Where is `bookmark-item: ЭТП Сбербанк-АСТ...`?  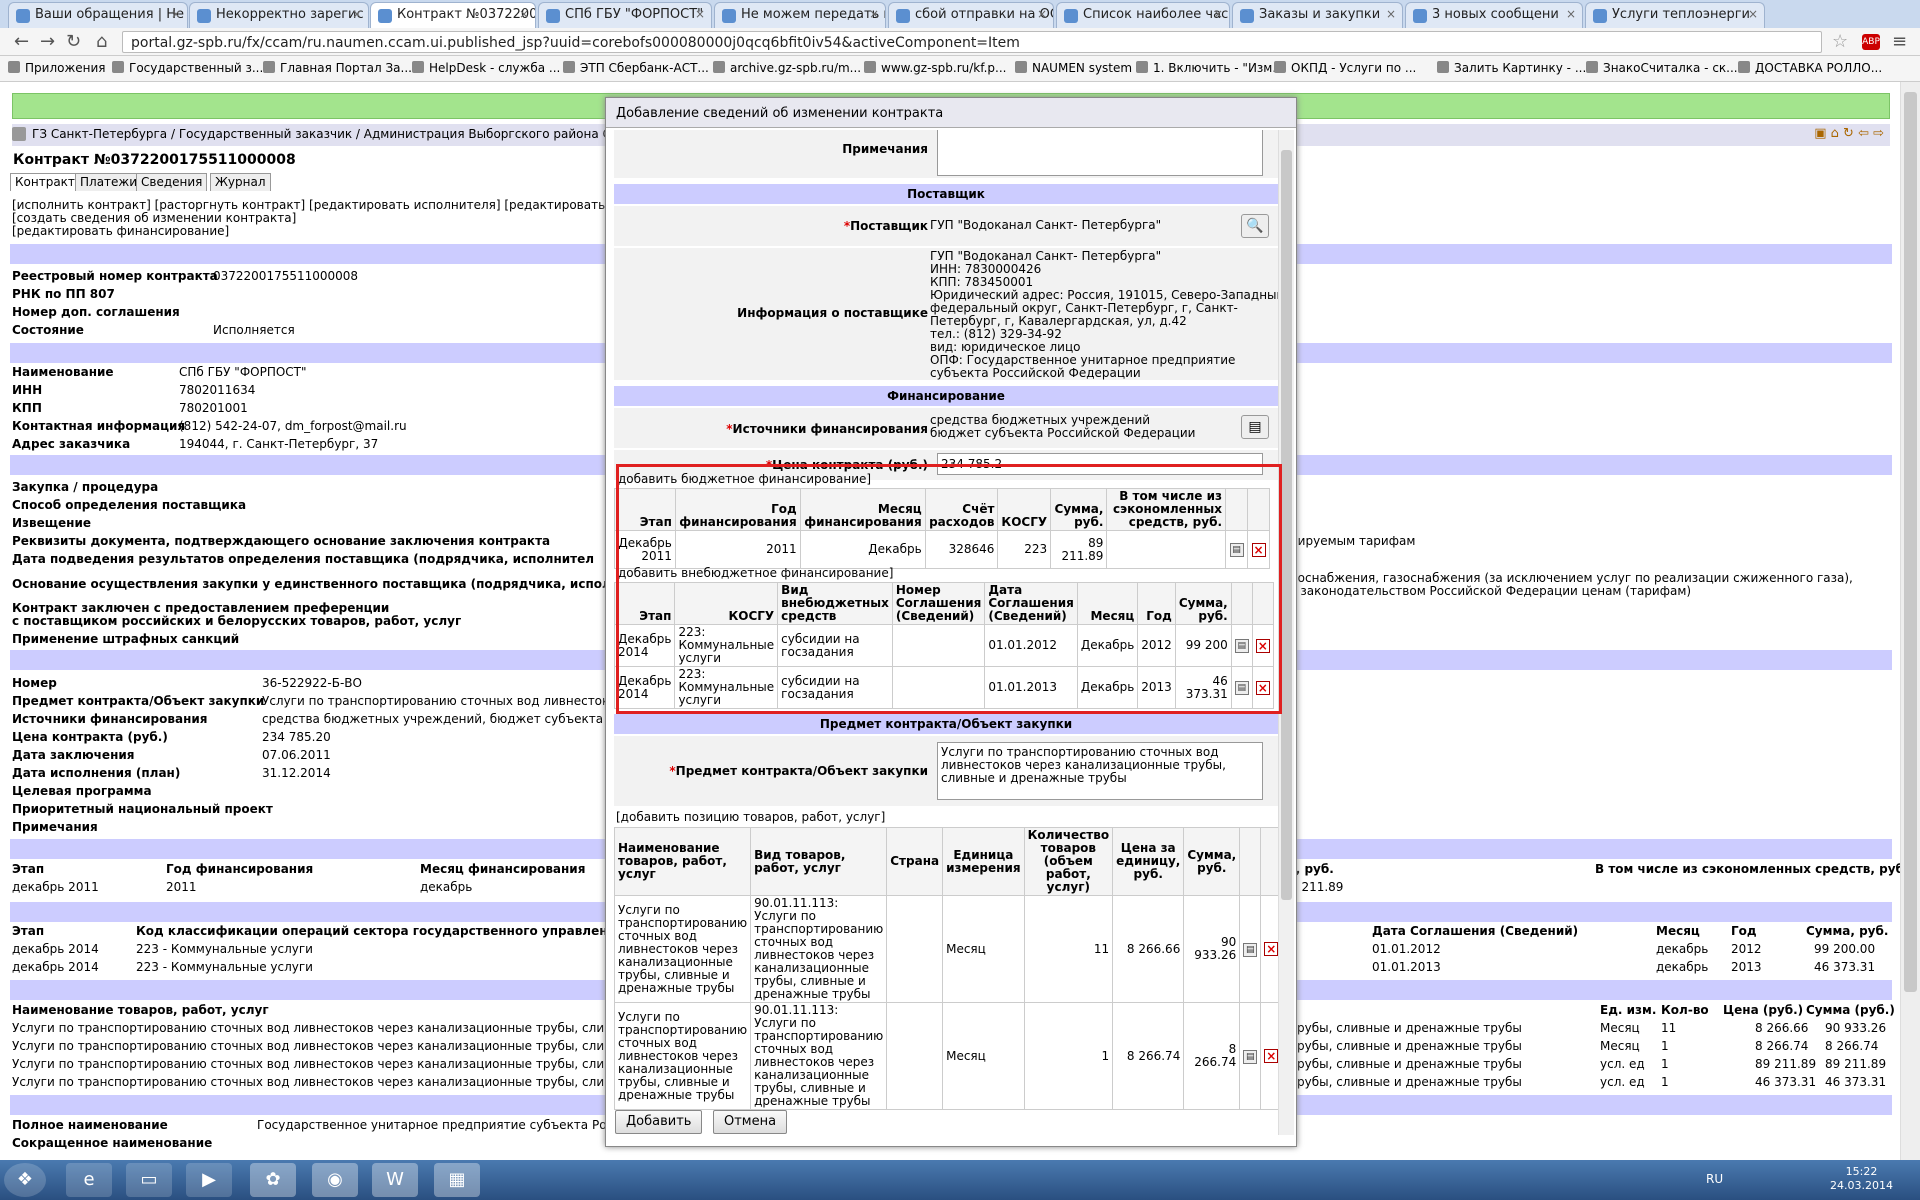 bookmark-item: ЭТП Сбербанк-АСТ... is located at coordinates (636, 68).